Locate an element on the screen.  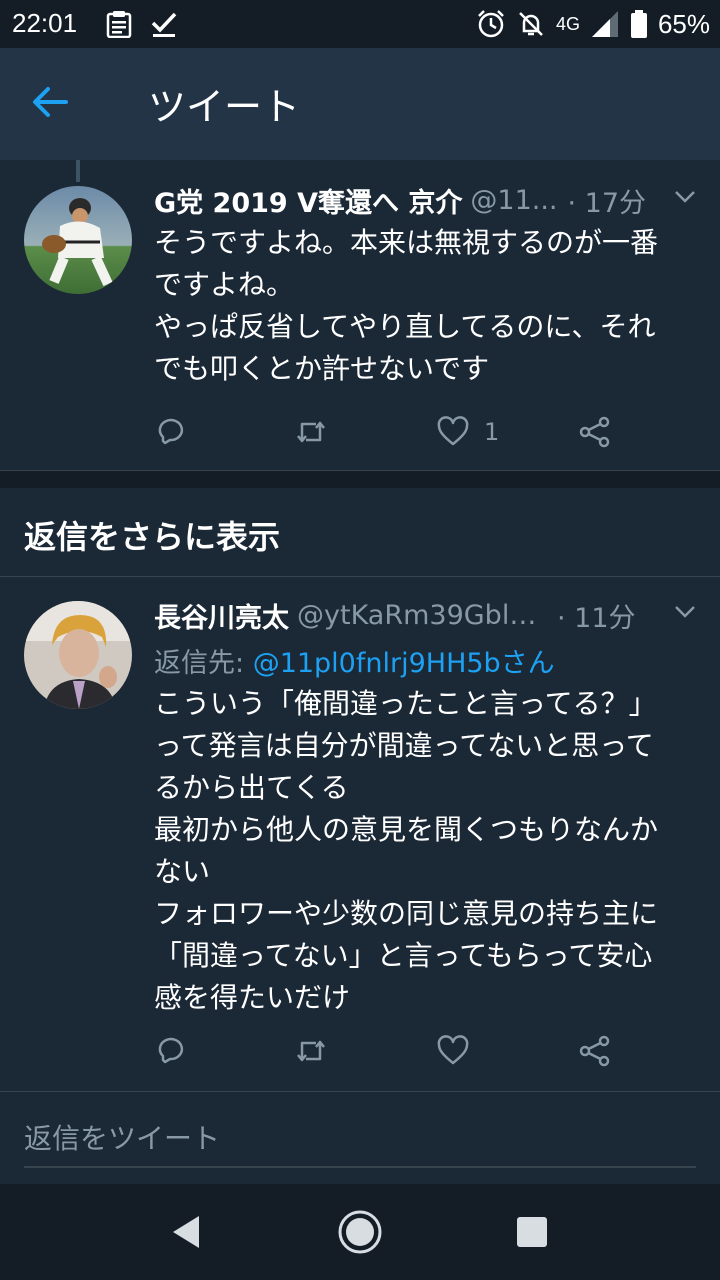
like-button is located at coordinates (460, 1051).